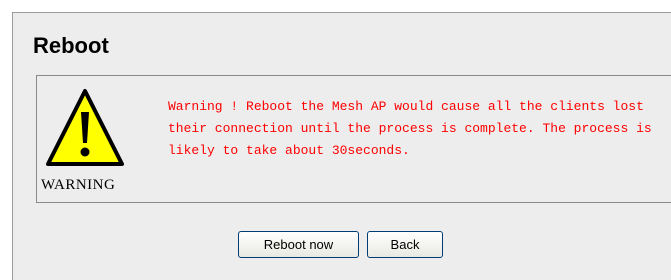 The width and height of the screenshot is (671, 280). I want to click on button-row: Reboot now Back, so click(340, 244).